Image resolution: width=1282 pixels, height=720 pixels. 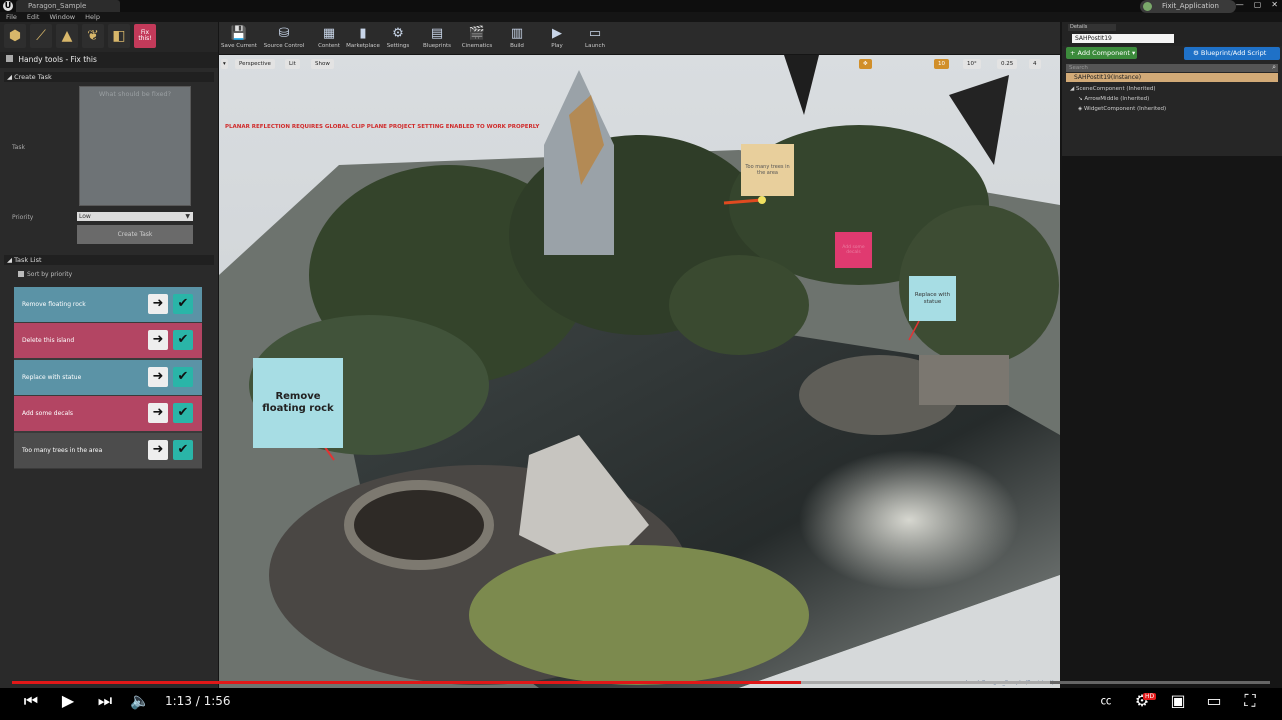 What do you see at coordinates (109, 60) in the screenshot?
I see `panel-header: Handy tools - Fix this` at bounding box center [109, 60].